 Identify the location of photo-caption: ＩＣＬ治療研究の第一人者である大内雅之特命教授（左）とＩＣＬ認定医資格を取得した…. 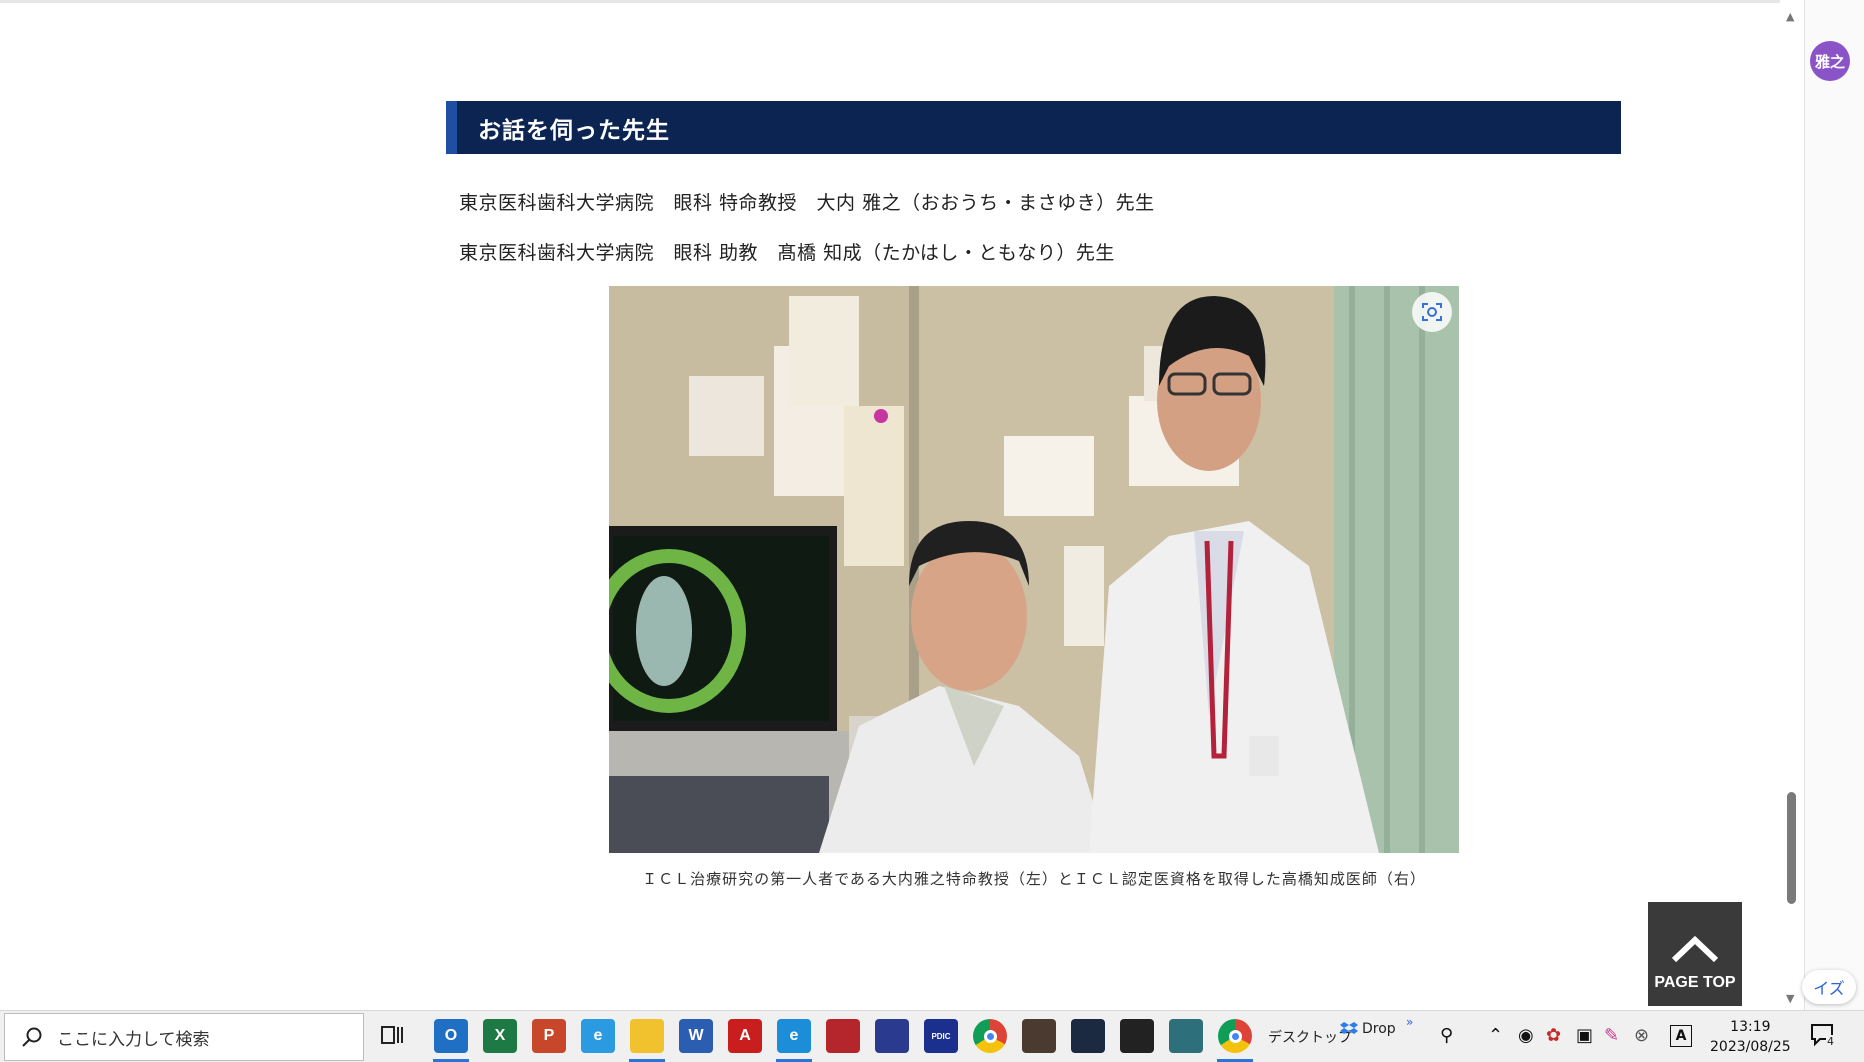
(1034, 879).